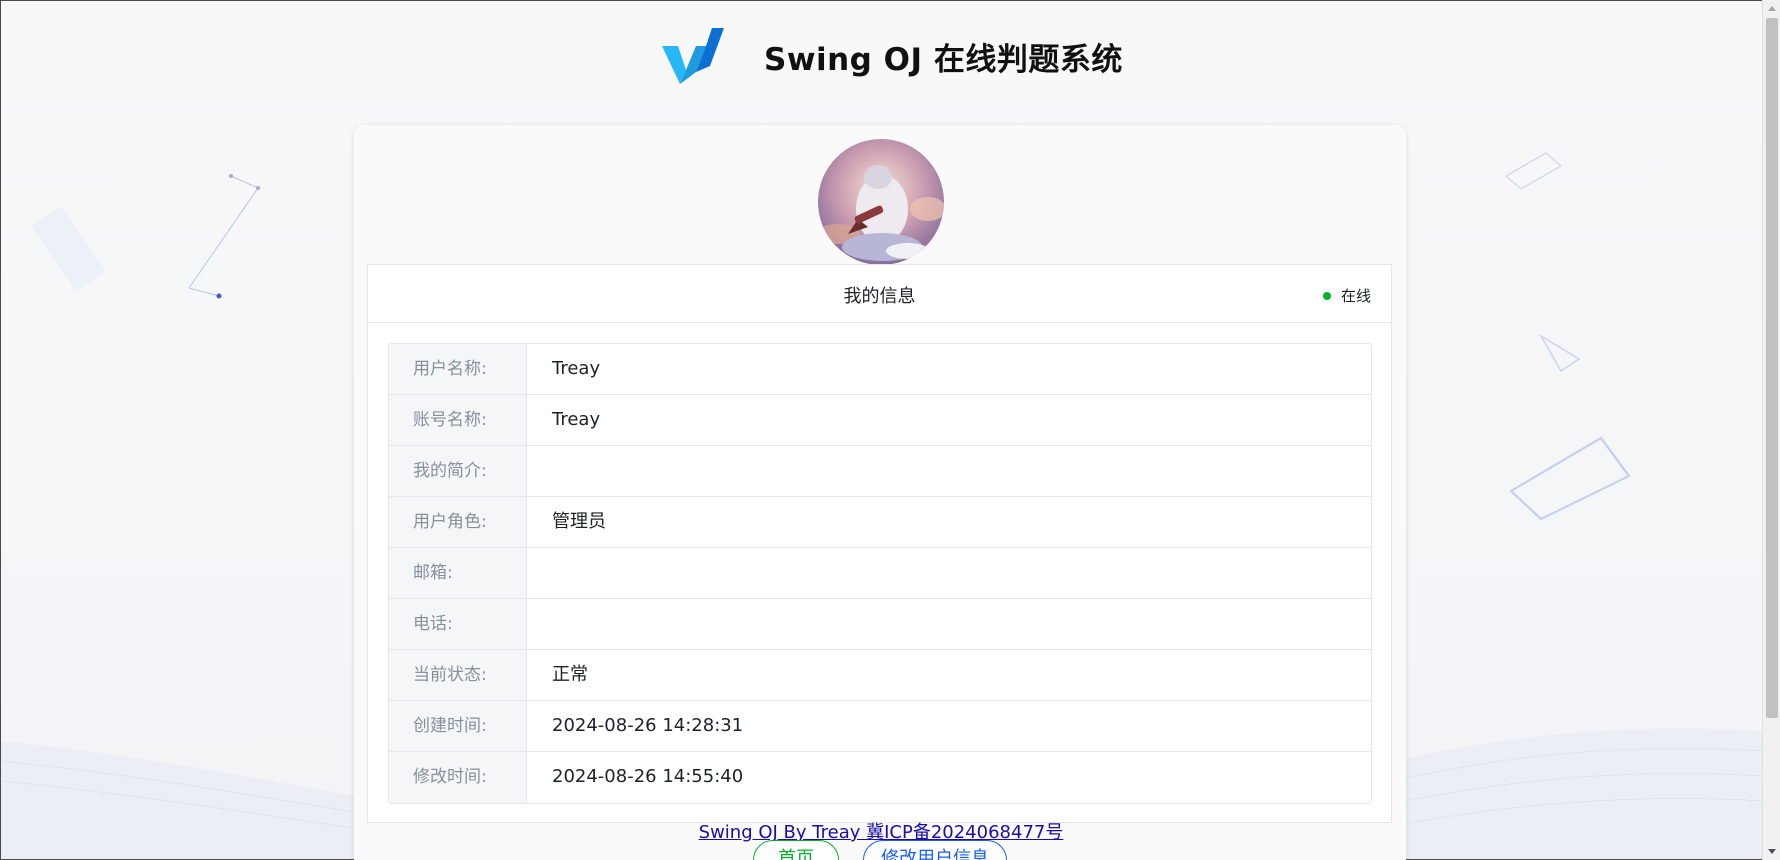 The width and height of the screenshot is (1780, 860). I want to click on info-panel-title: 我的信息, so click(879, 296).